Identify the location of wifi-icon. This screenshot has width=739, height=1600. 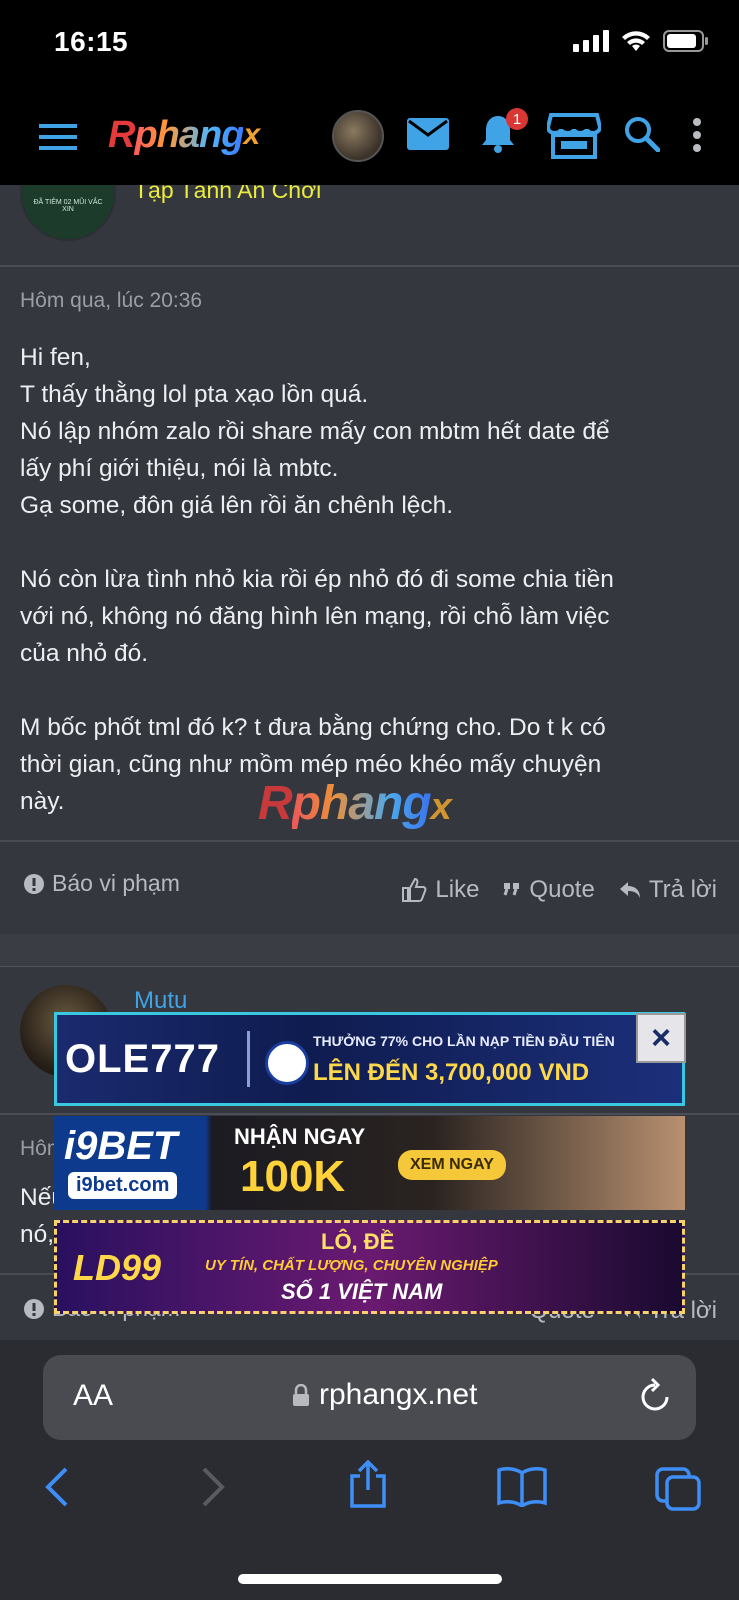
(636, 41).